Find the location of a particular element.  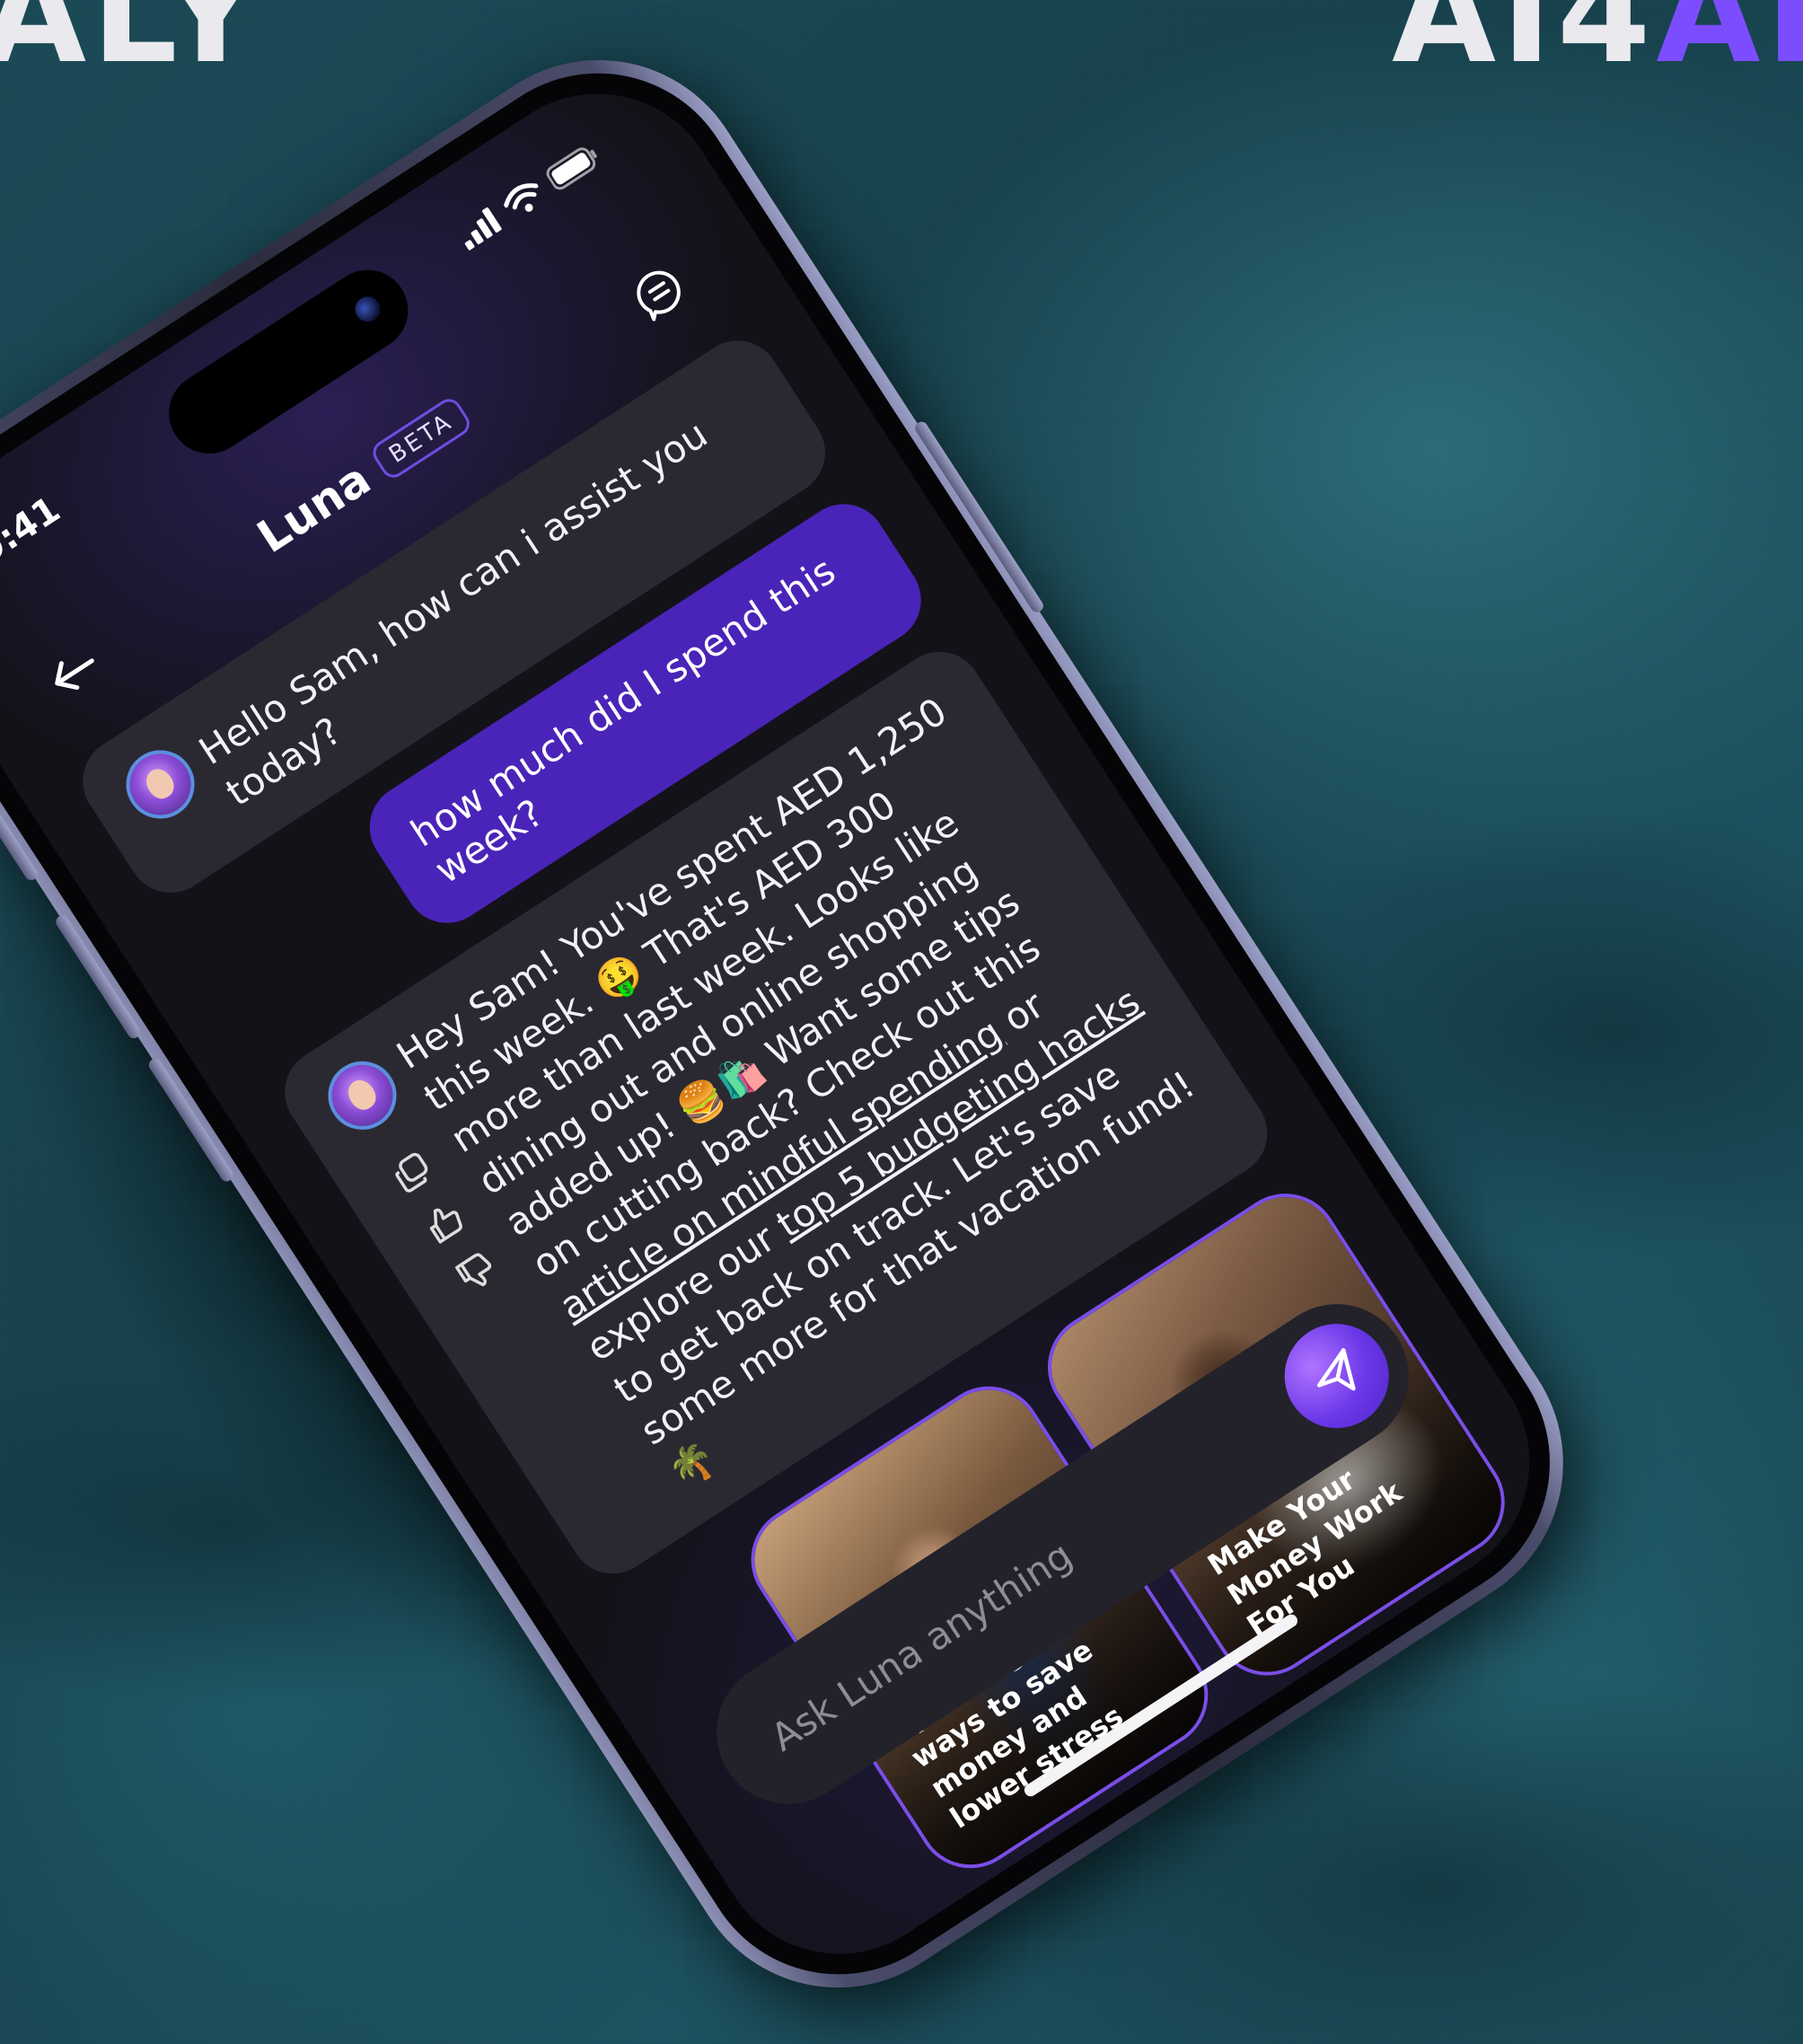

copy-button is located at coordinates (412, 1172).